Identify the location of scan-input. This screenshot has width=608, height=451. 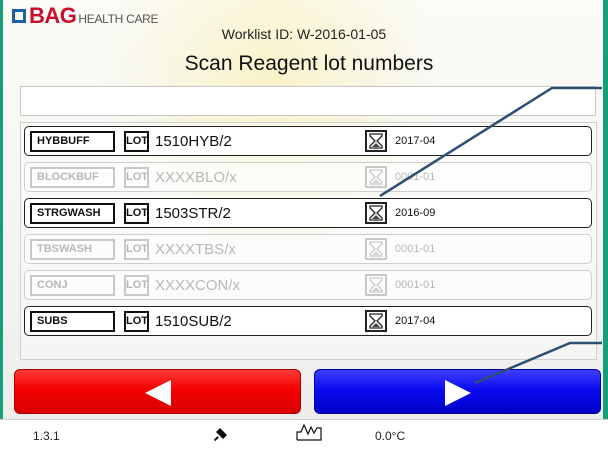
(308, 101).